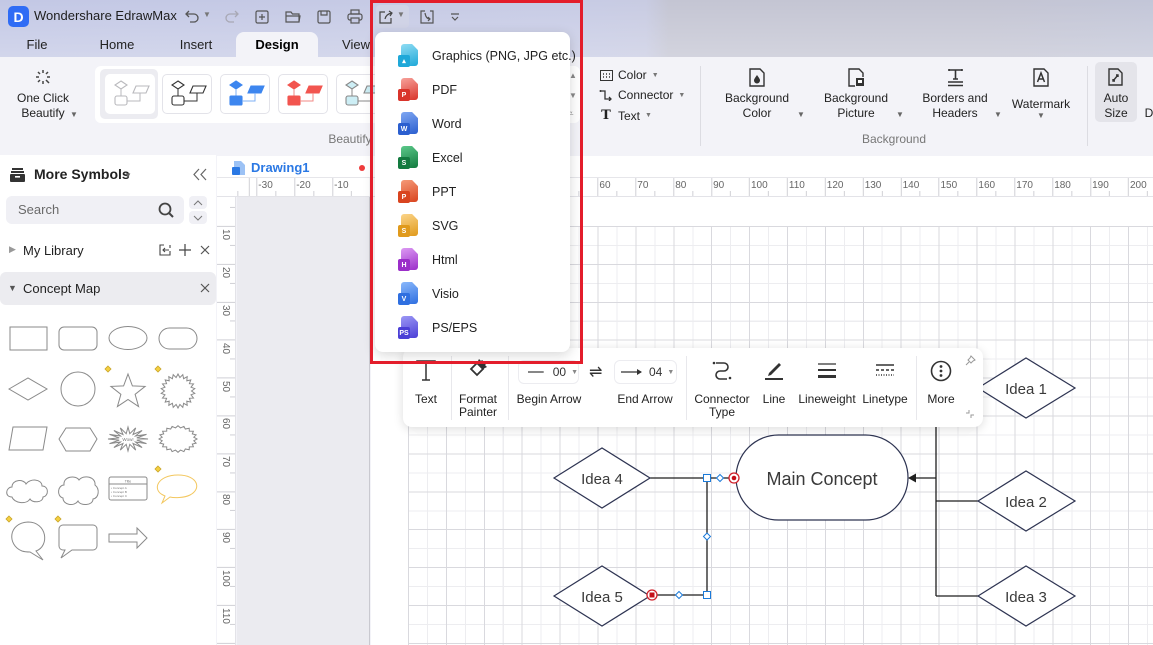 The width and height of the screenshot is (1153, 645). Describe the element at coordinates (127, 439) in the screenshot. I see `wow-shape-text: Wow!` at that location.